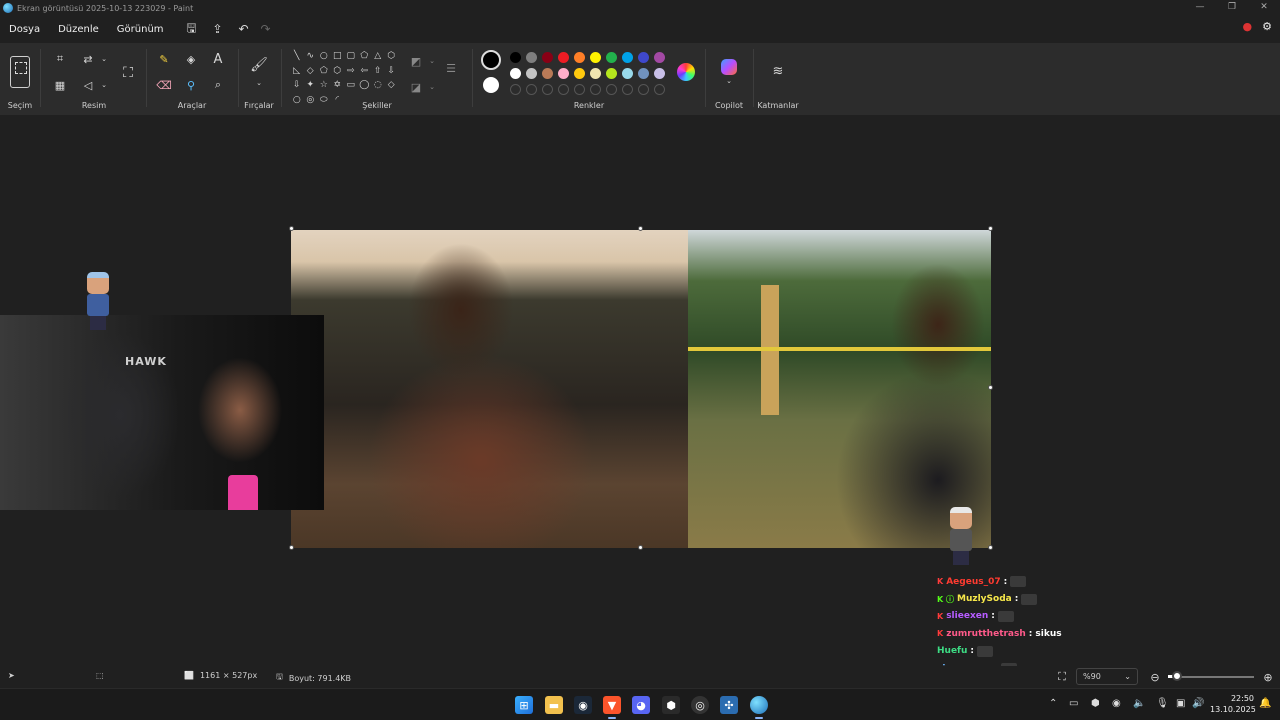 Image resolution: width=1280 pixels, height=720 pixels. What do you see at coordinates (259, 83) in the screenshot?
I see `brush-dropdown-icon: ⌄` at bounding box center [259, 83].